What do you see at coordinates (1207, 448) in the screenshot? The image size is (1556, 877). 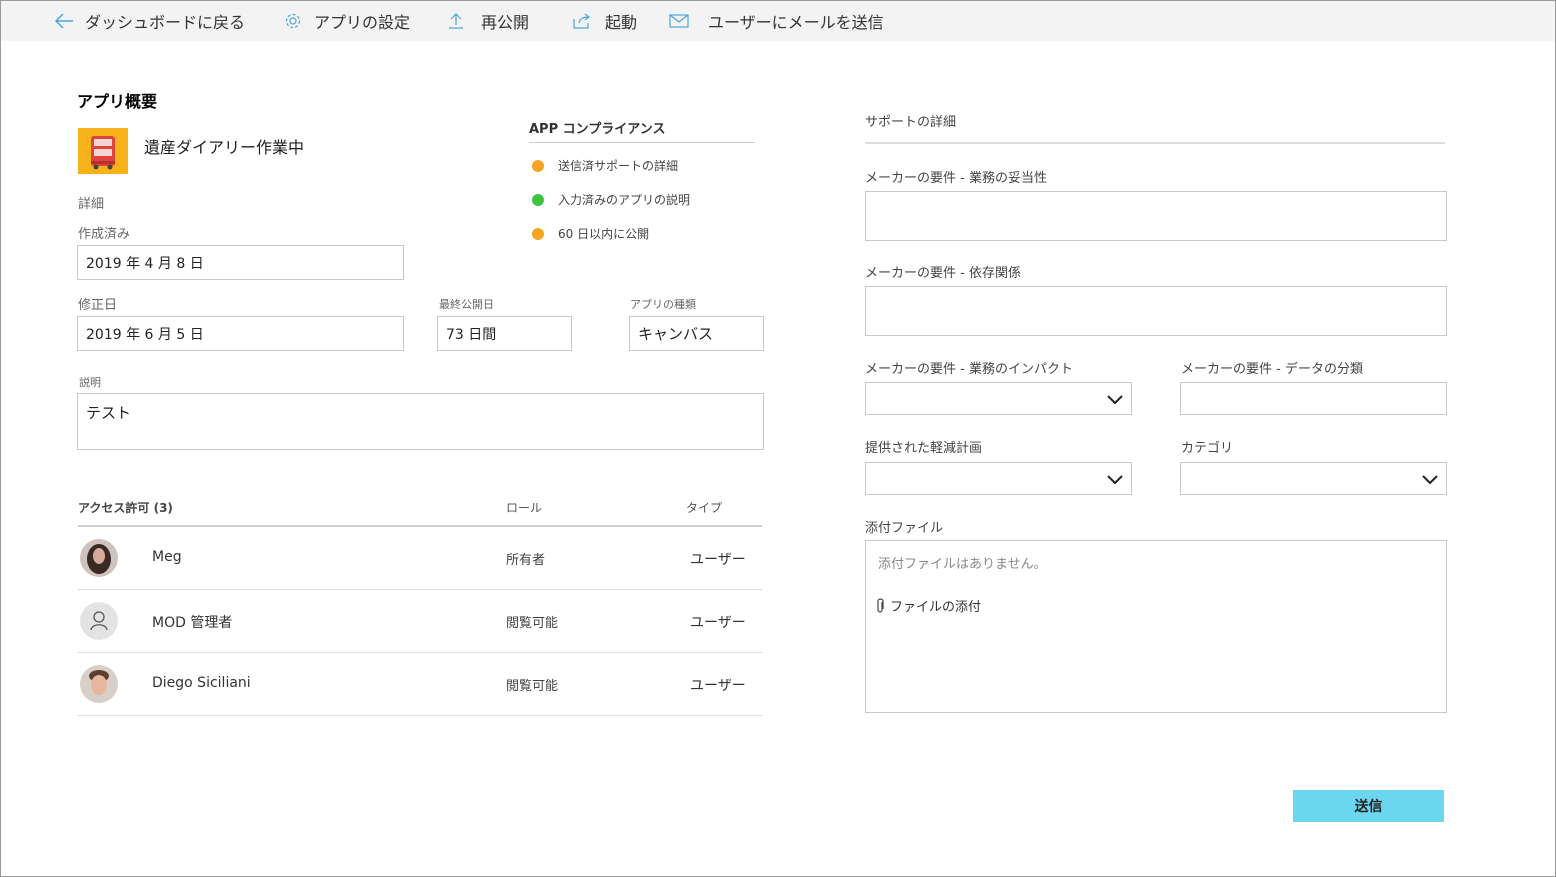 I see `category-label: カテゴリ` at bounding box center [1207, 448].